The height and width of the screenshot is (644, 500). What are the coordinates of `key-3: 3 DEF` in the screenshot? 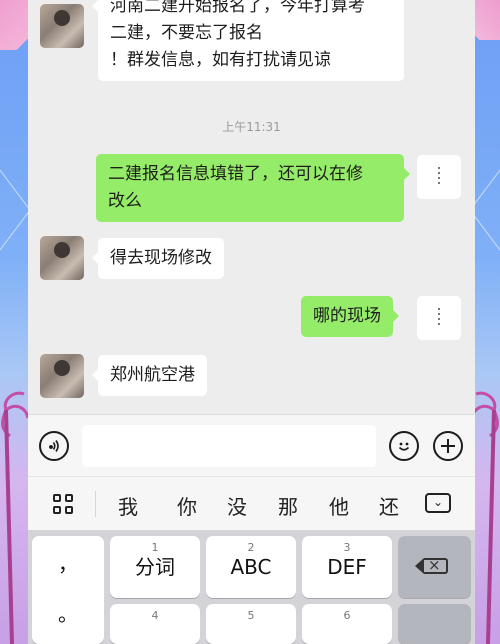 It's located at (347, 567).